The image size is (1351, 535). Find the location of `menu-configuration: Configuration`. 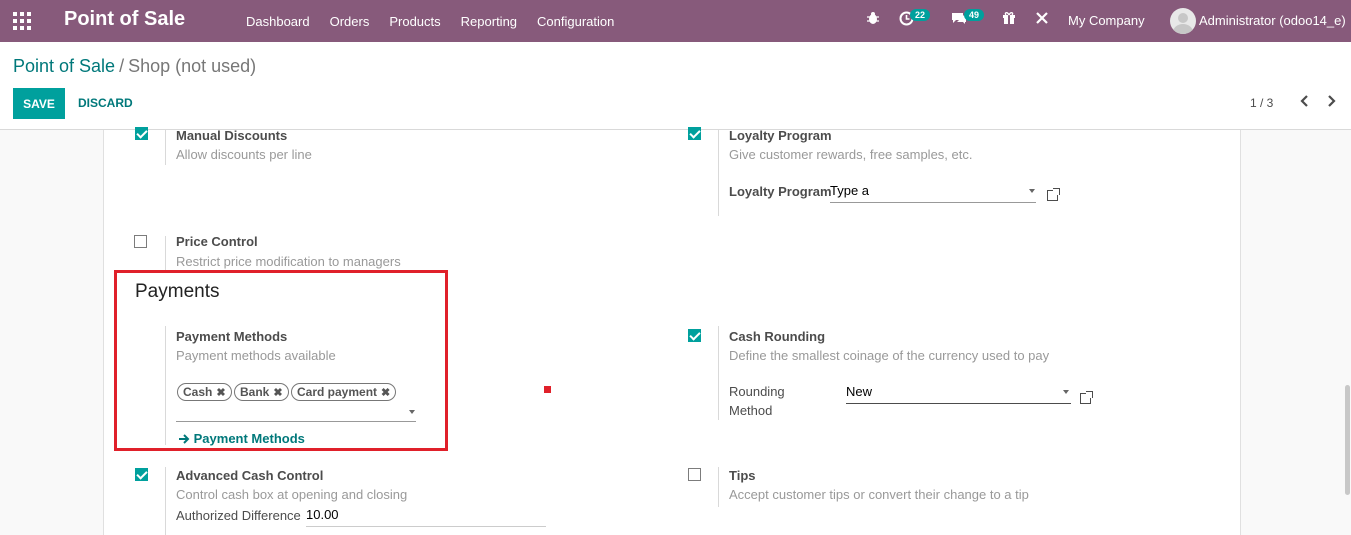

menu-configuration: Configuration is located at coordinates (575, 21).